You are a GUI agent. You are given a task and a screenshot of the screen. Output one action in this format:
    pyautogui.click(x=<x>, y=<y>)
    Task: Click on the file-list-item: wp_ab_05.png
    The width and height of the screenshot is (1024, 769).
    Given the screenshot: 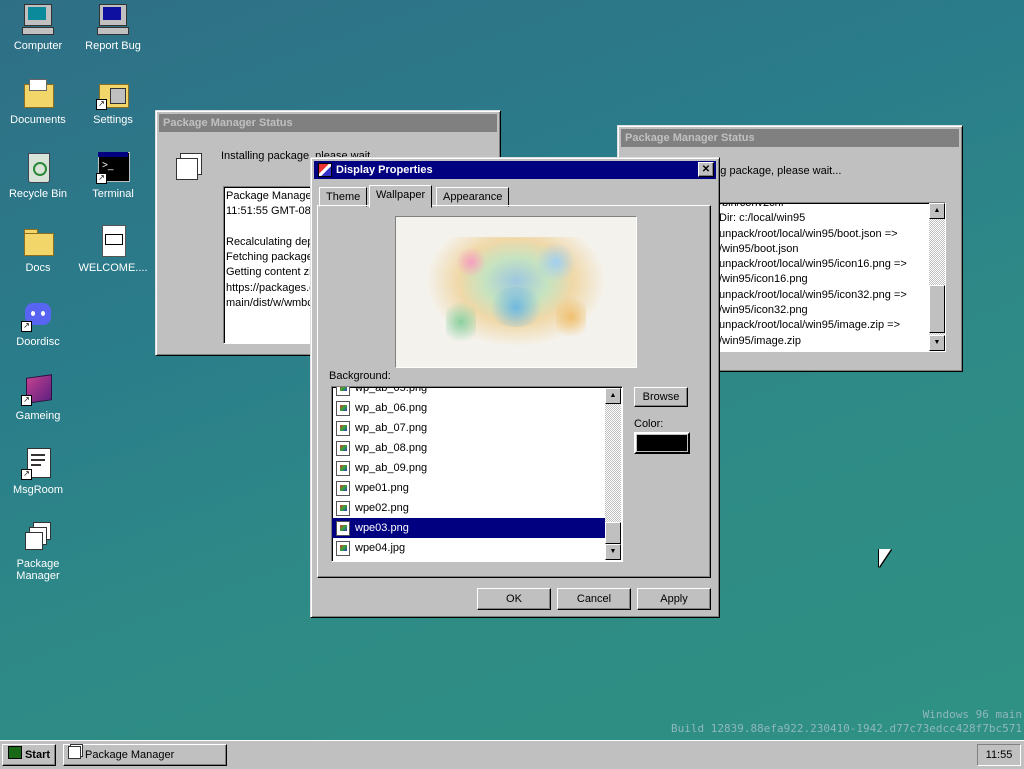 What is the action you would take?
    pyautogui.click(x=468, y=392)
    